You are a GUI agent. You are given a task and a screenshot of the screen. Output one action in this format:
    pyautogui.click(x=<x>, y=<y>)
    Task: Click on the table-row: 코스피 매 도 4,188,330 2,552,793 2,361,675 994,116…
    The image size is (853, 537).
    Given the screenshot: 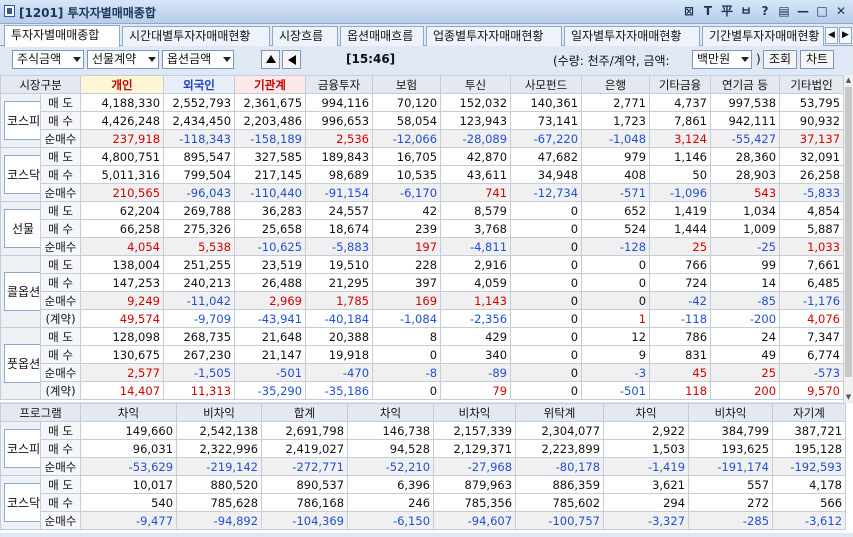 What is the action you would take?
    pyautogui.click(x=422, y=120)
    